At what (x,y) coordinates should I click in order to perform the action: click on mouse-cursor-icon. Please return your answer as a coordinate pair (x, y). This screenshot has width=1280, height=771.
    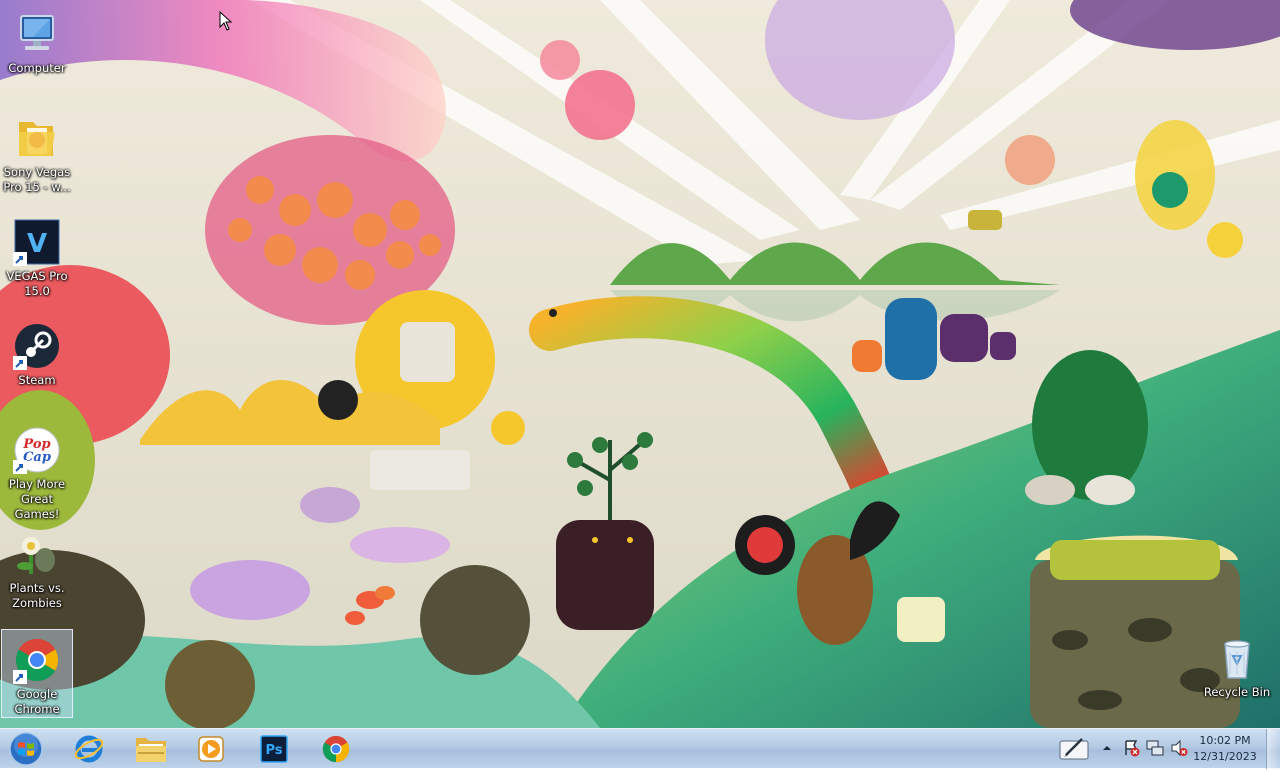
    Looking at the image, I should click on (225, 21).